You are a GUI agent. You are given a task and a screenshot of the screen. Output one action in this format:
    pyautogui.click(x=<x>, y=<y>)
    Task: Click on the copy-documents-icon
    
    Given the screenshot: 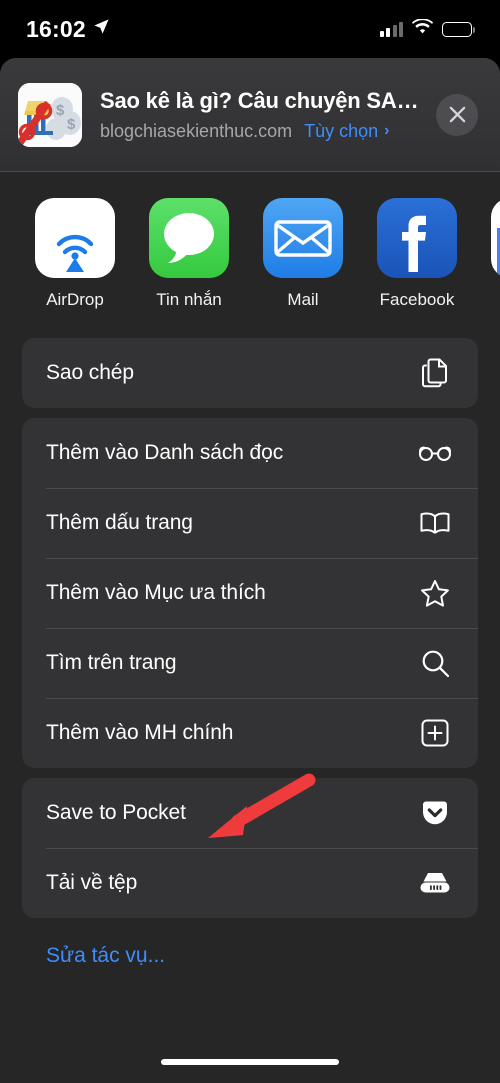 What is the action you would take?
    pyautogui.click(x=435, y=373)
    